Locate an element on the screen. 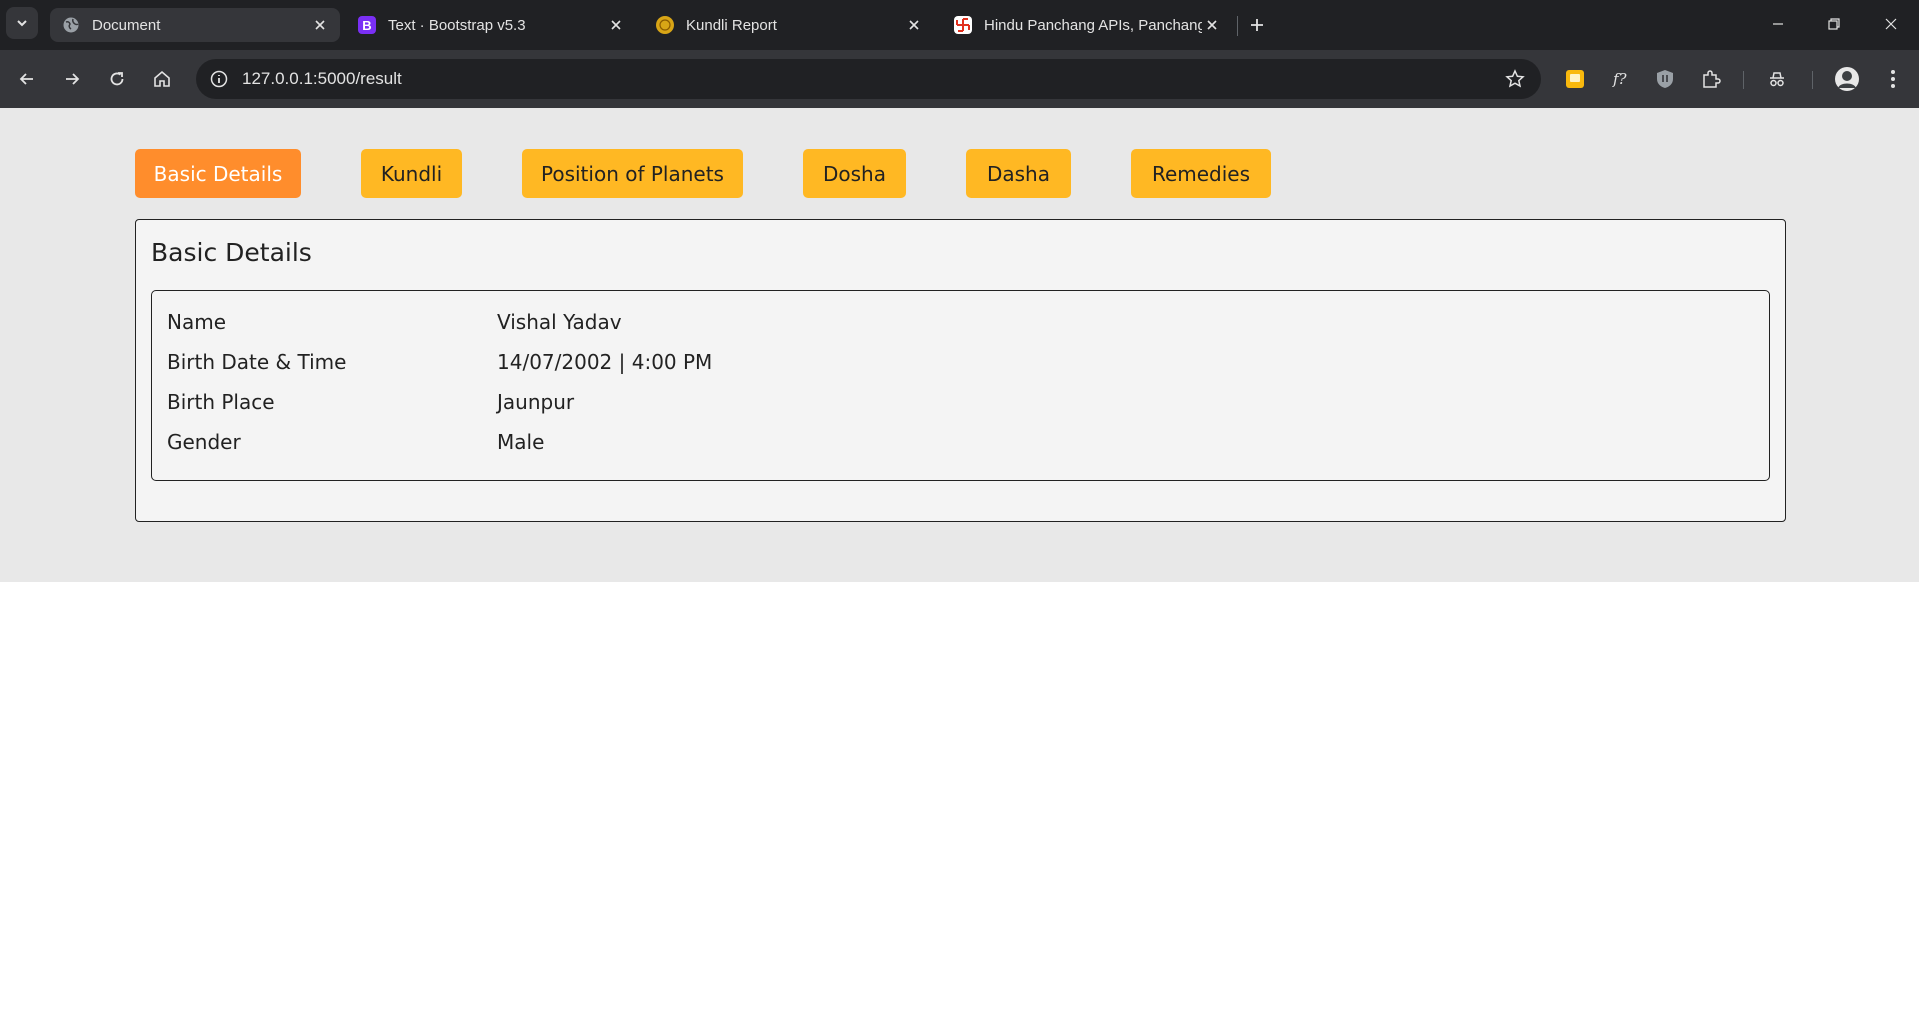  arrow-right-icon is located at coordinates (73, 79).